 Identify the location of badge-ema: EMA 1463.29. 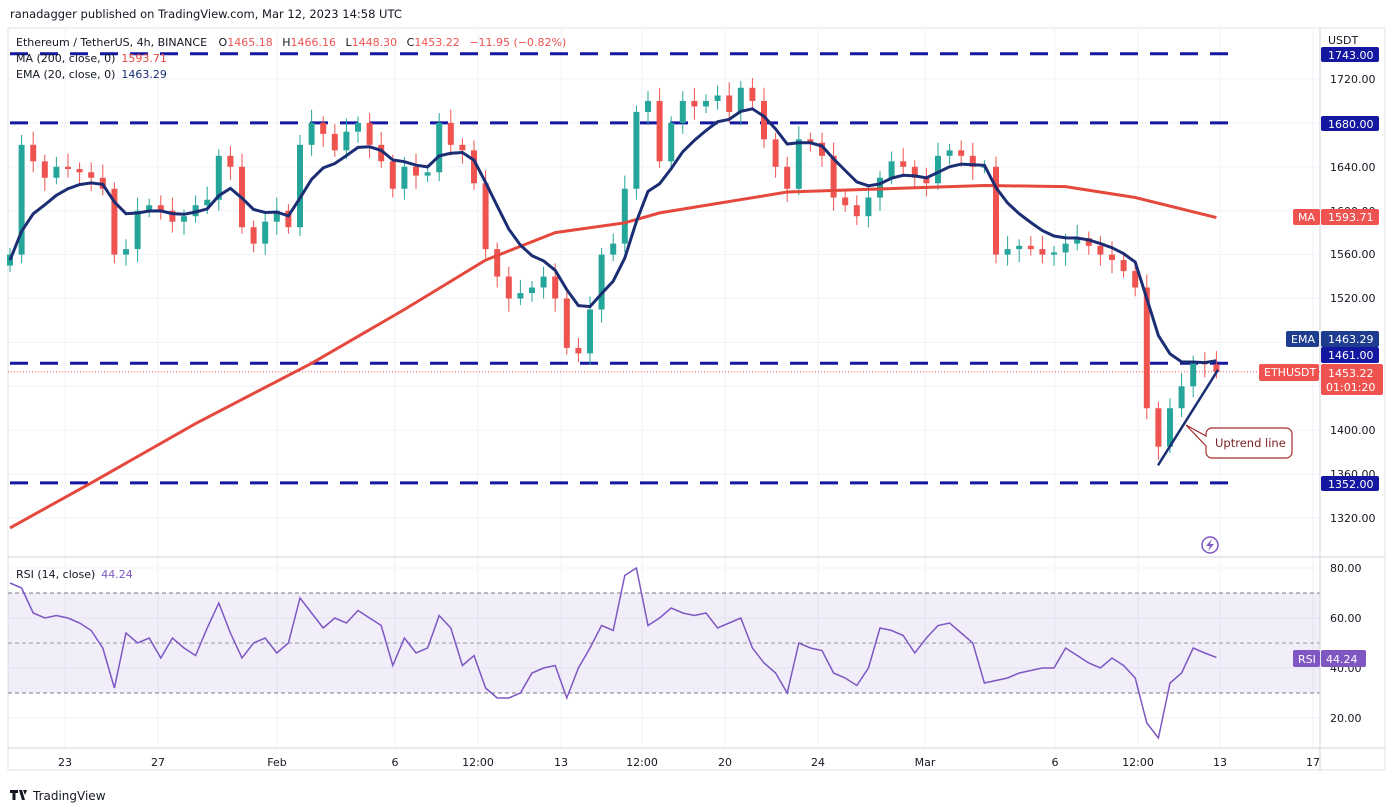
(1332, 339).